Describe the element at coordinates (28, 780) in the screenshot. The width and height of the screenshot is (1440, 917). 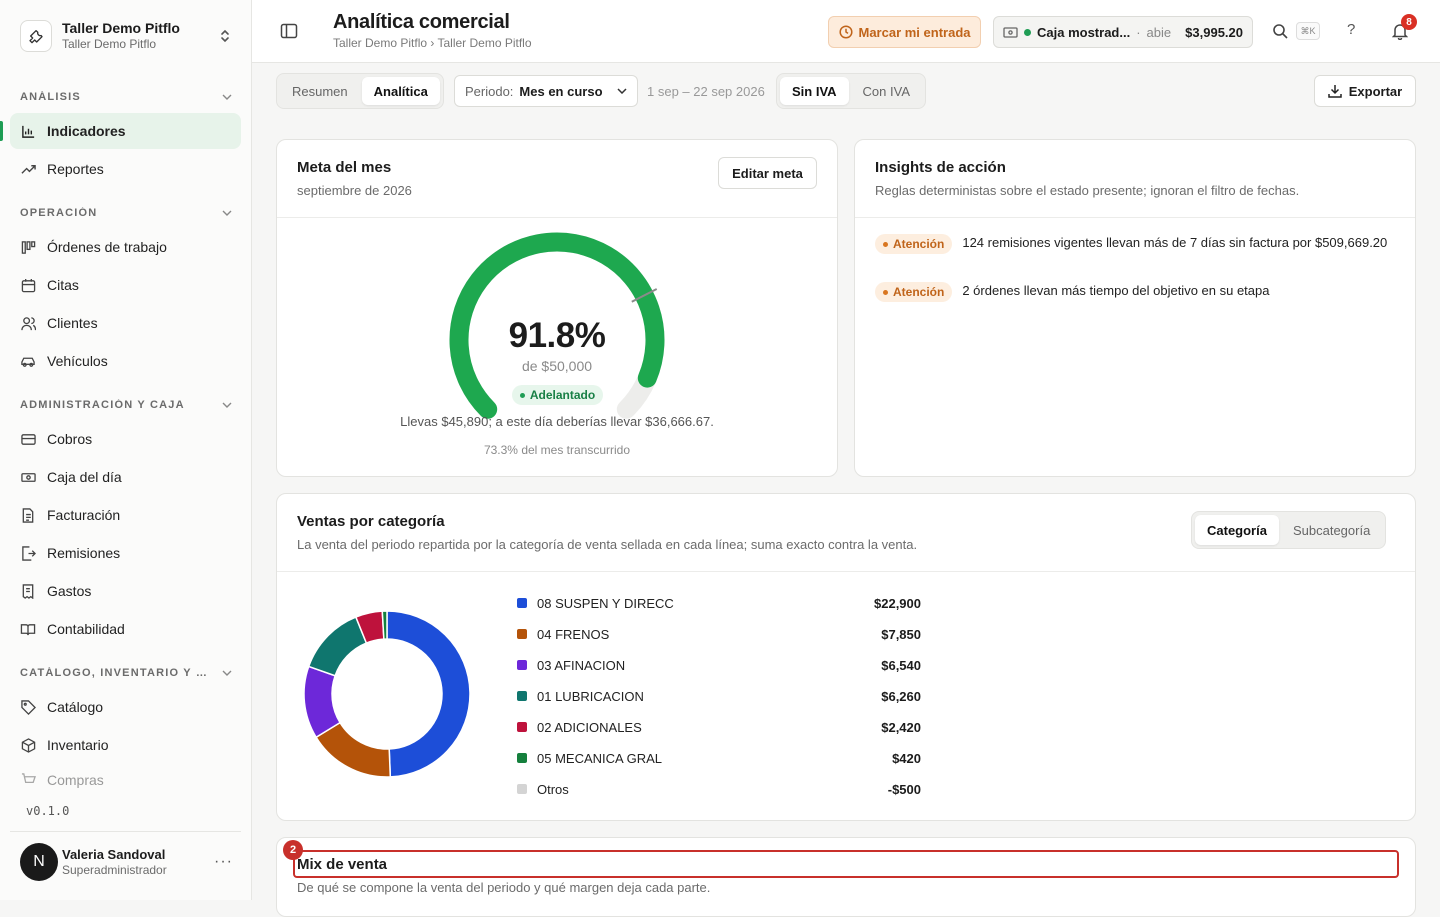
I see `cart-icon` at that location.